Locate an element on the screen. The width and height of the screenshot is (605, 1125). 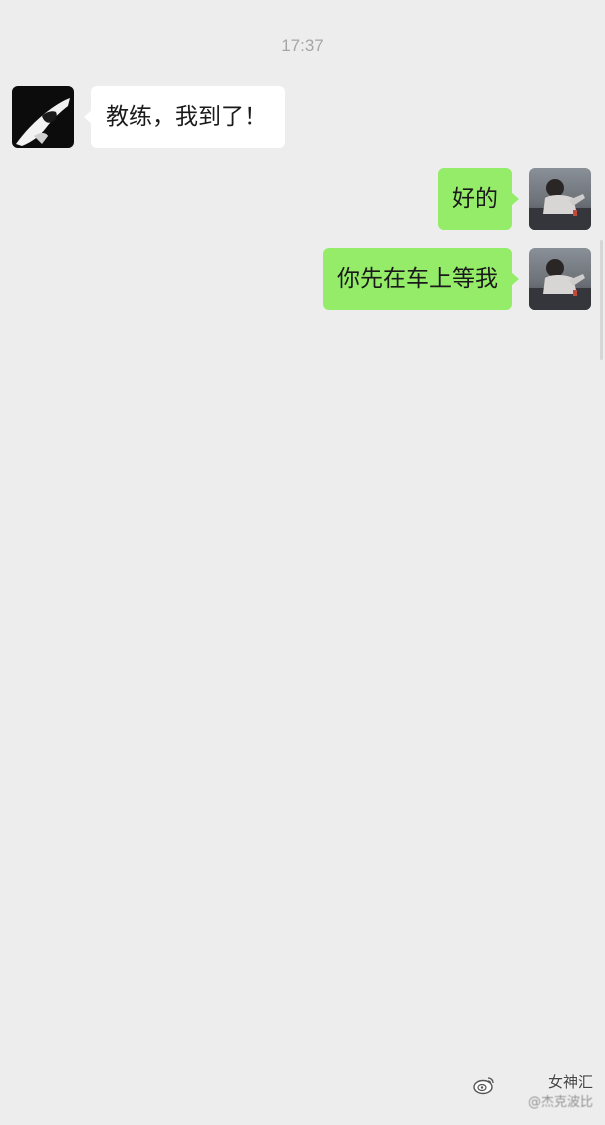
message-bubble-outgoing: 你先在车上等我 is located at coordinates (421, 279).